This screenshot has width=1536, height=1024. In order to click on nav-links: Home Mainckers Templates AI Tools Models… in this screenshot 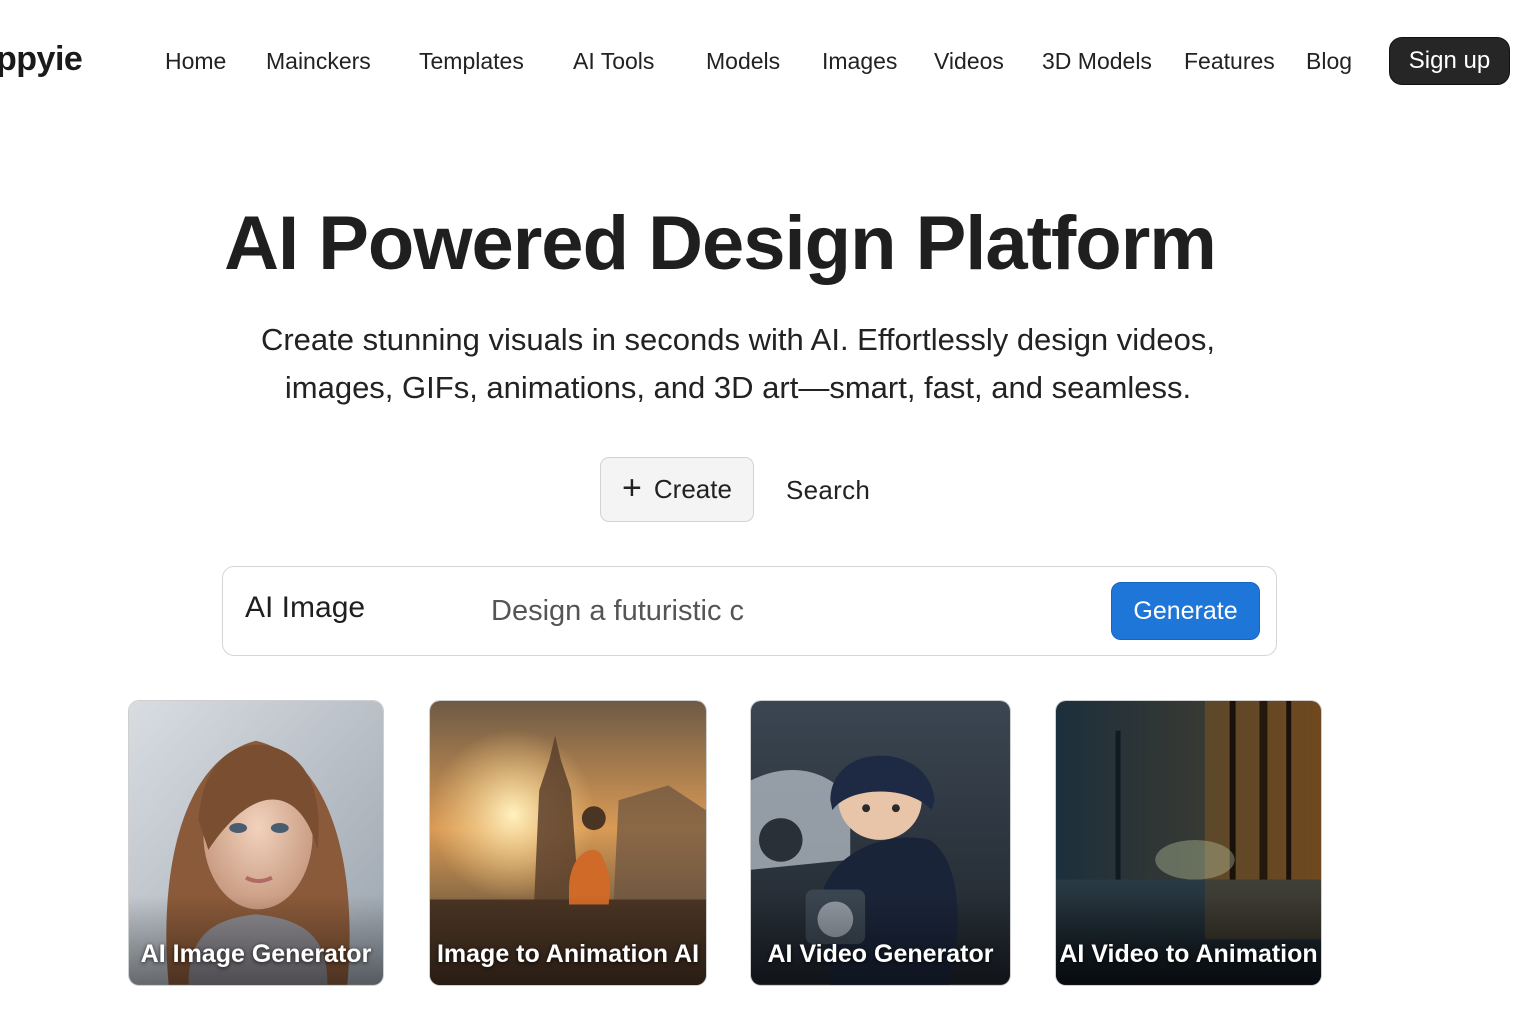, I will do `click(768, 61)`.